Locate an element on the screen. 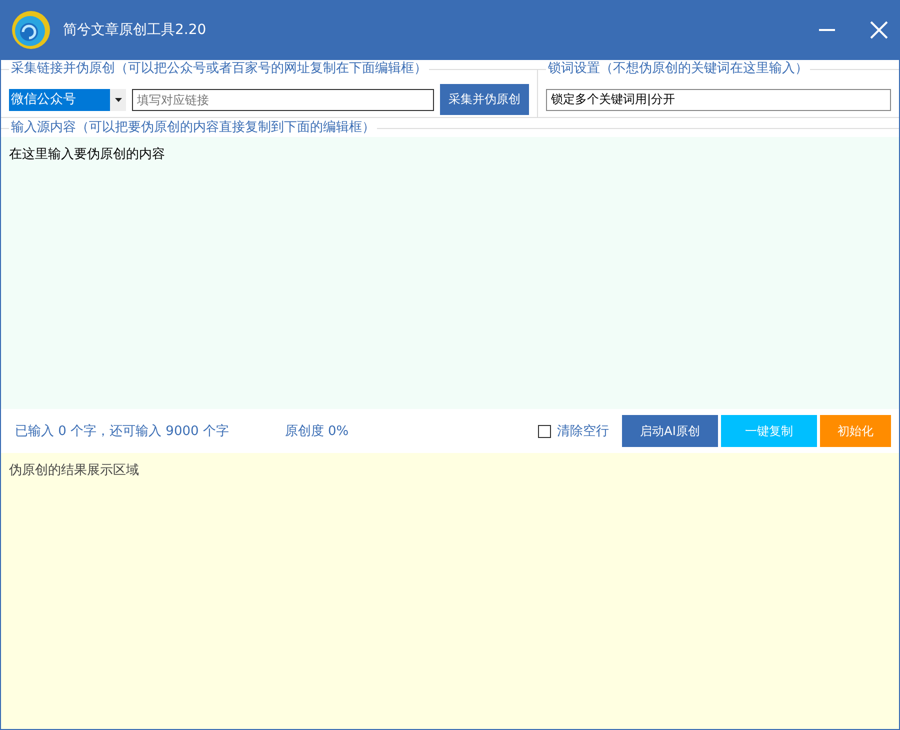  group-label: 采集链接并伪原创（可以把公众号或者百家号的网址复制在下面编辑框） is located at coordinates (219, 69).